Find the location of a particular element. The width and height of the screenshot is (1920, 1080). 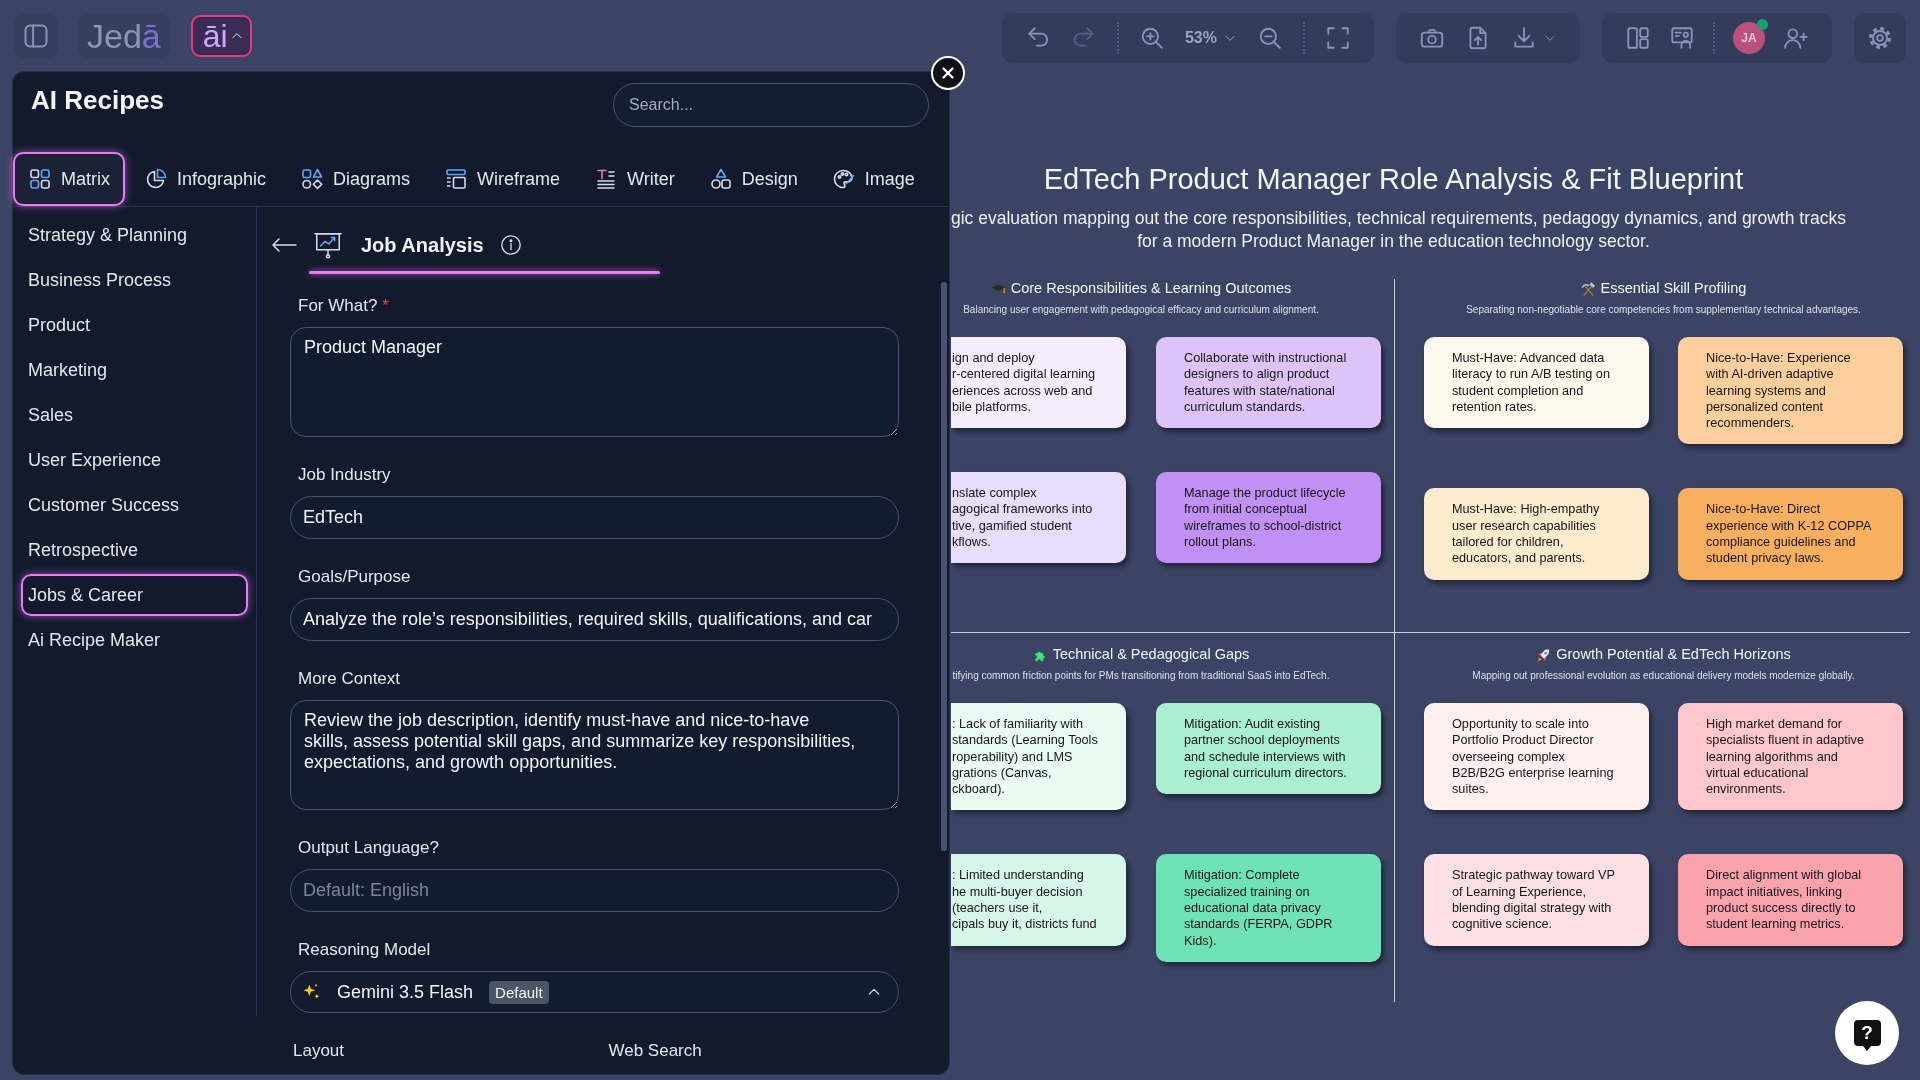

section-subtitle: Mapping out professional evolution as educational delivery models modernize globally. is located at coordinates (1663, 676).